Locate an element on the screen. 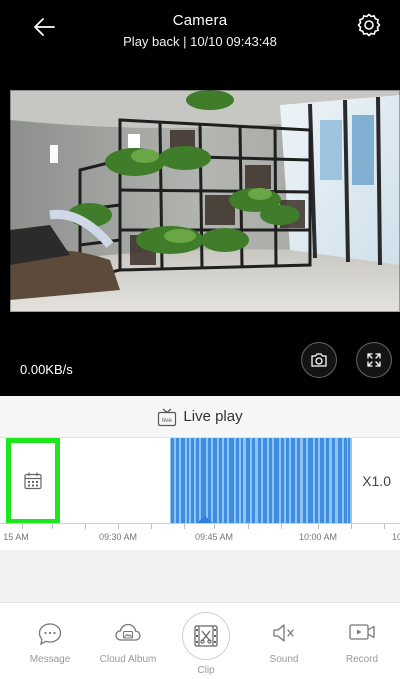 The height and width of the screenshot is (679, 400). timeline-axis is located at coordinates (200, 523).